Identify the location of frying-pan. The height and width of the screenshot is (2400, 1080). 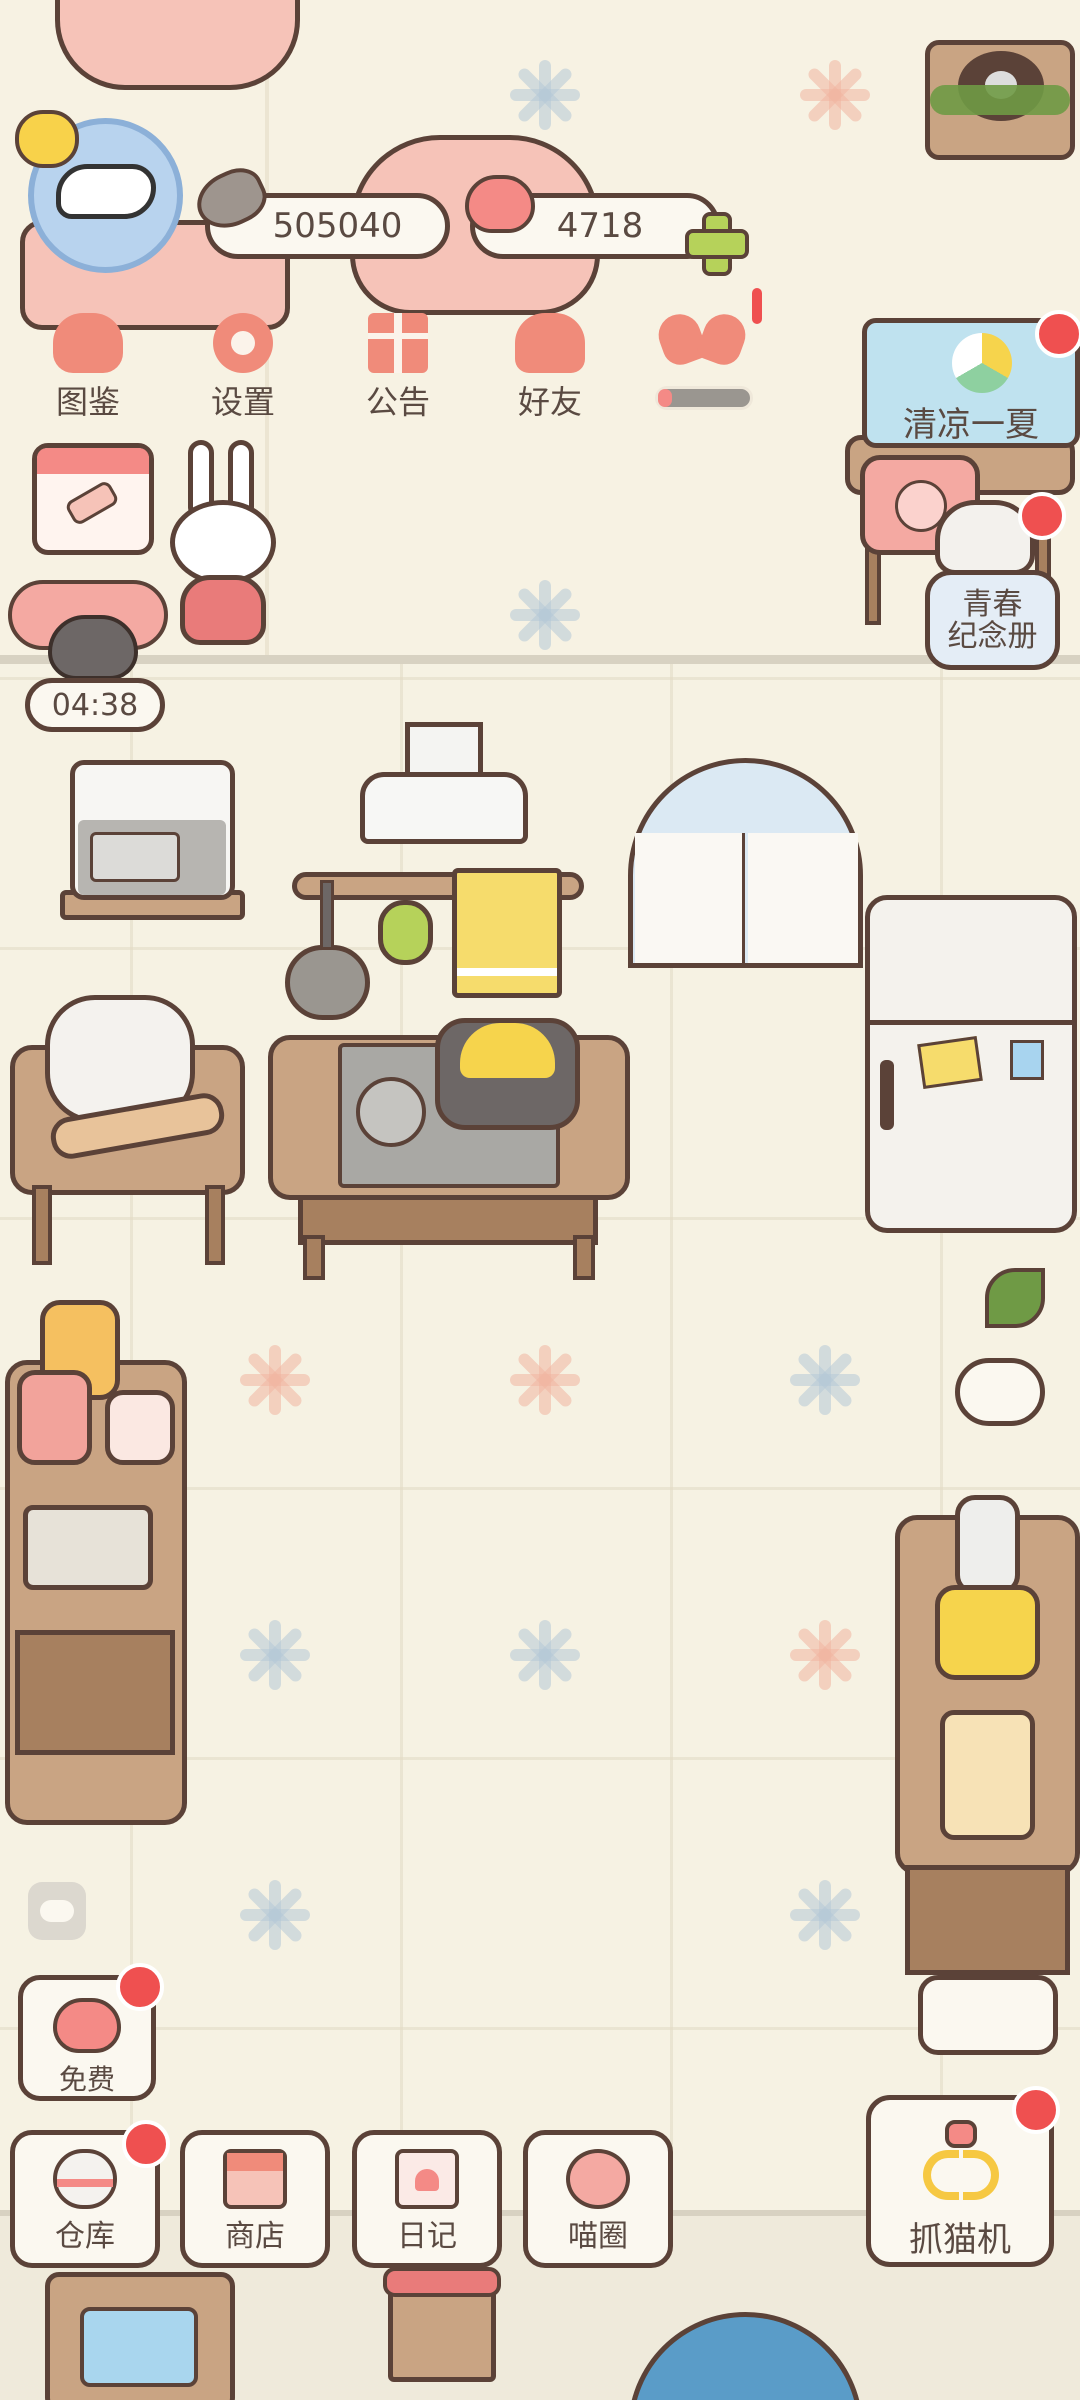
(327, 982).